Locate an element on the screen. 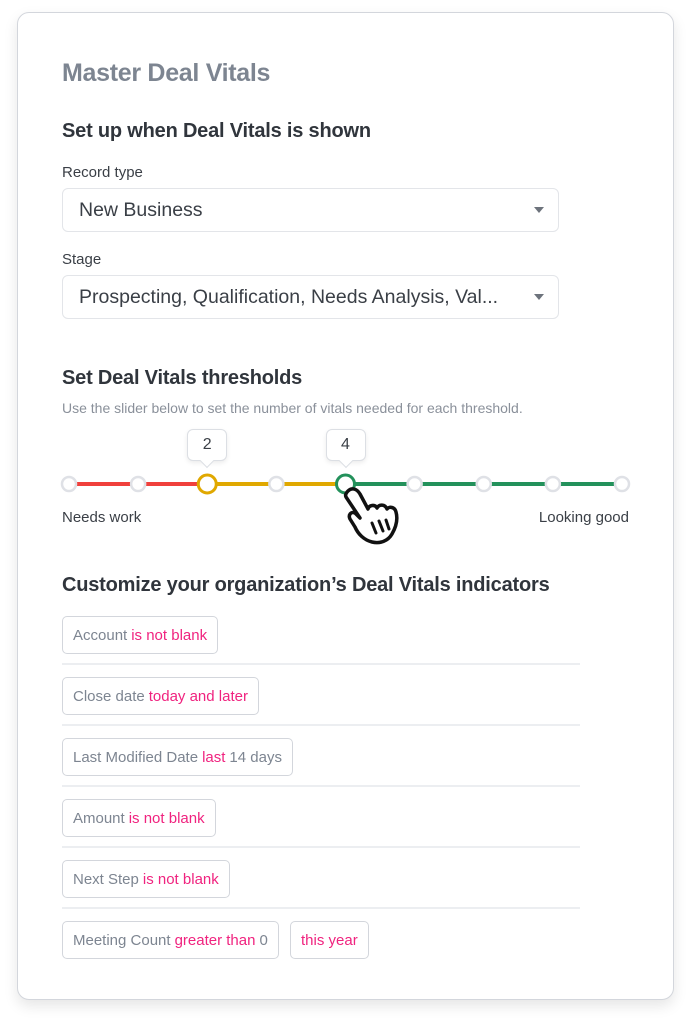 The height and width of the screenshot is (1024, 691). low-threshold-tooltip: 2 is located at coordinates (207, 445).